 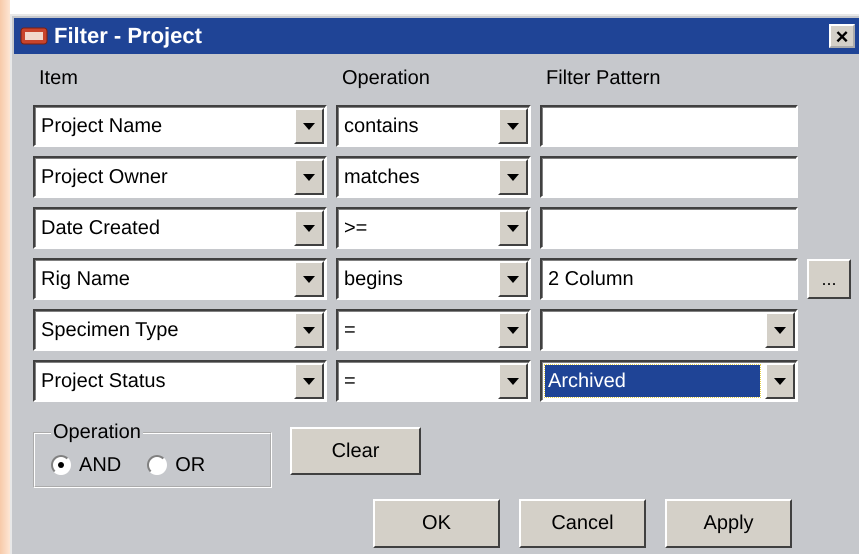 I want to click on item-dropdown: Specimen Type, so click(x=180, y=330).